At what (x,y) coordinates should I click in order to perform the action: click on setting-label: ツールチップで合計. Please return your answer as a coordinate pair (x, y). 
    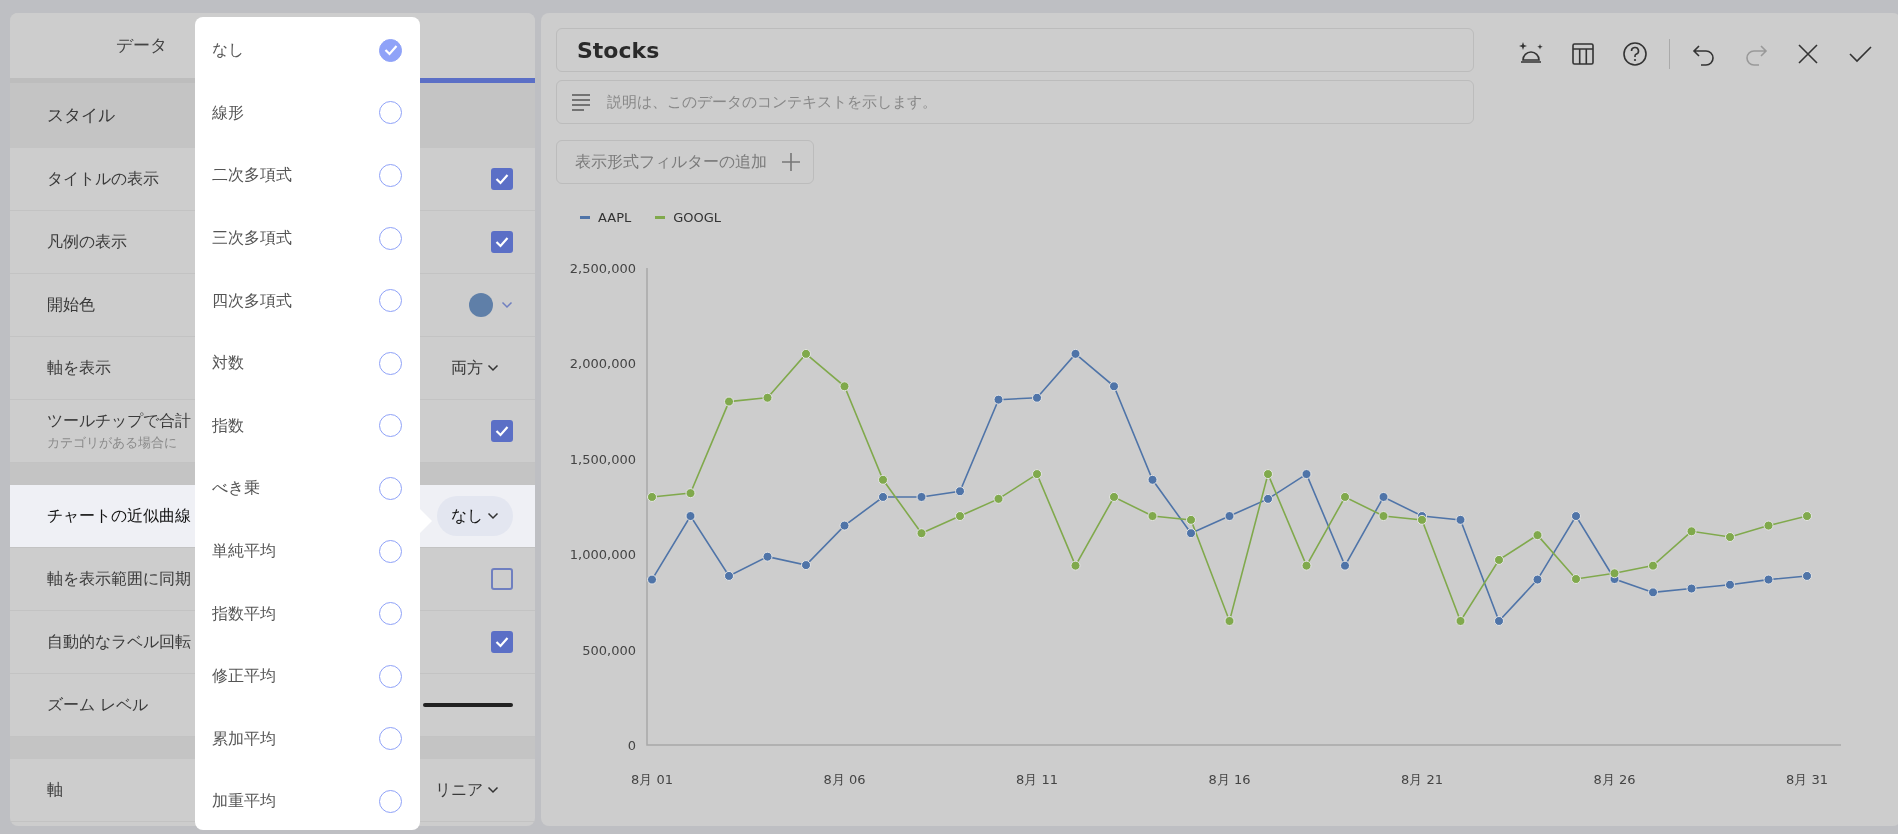
    Looking at the image, I should click on (119, 421).